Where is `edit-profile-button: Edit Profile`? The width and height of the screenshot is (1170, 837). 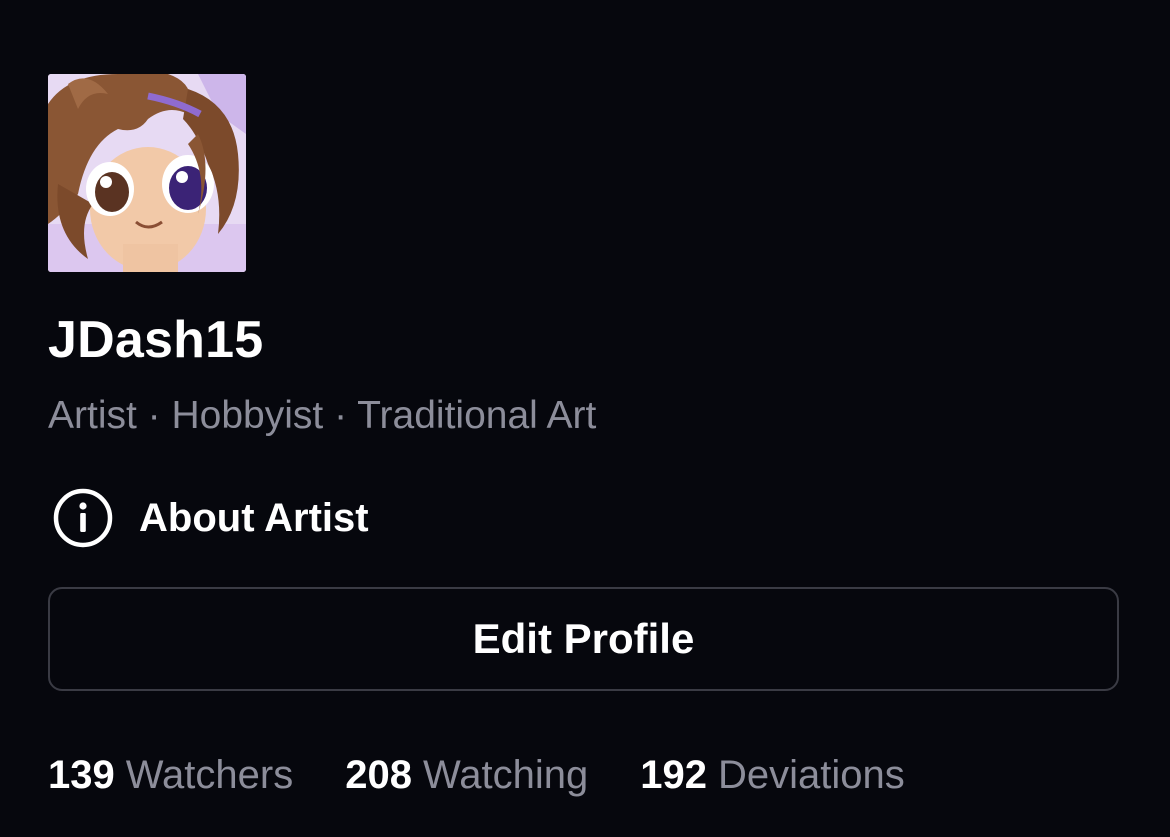
edit-profile-button: Edit Profile is located at coordinates (583, 639).